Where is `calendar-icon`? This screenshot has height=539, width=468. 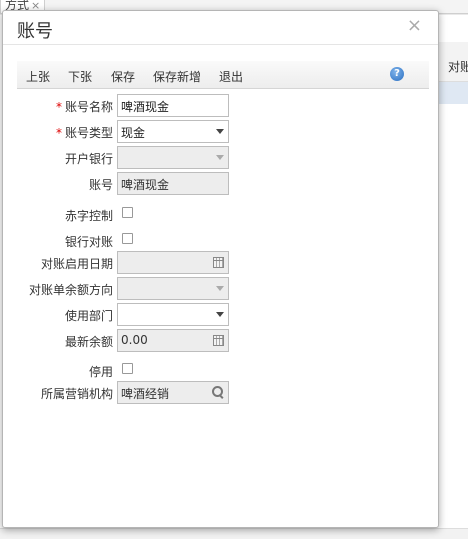
calendar-icon is located at coordinates (218, 262).